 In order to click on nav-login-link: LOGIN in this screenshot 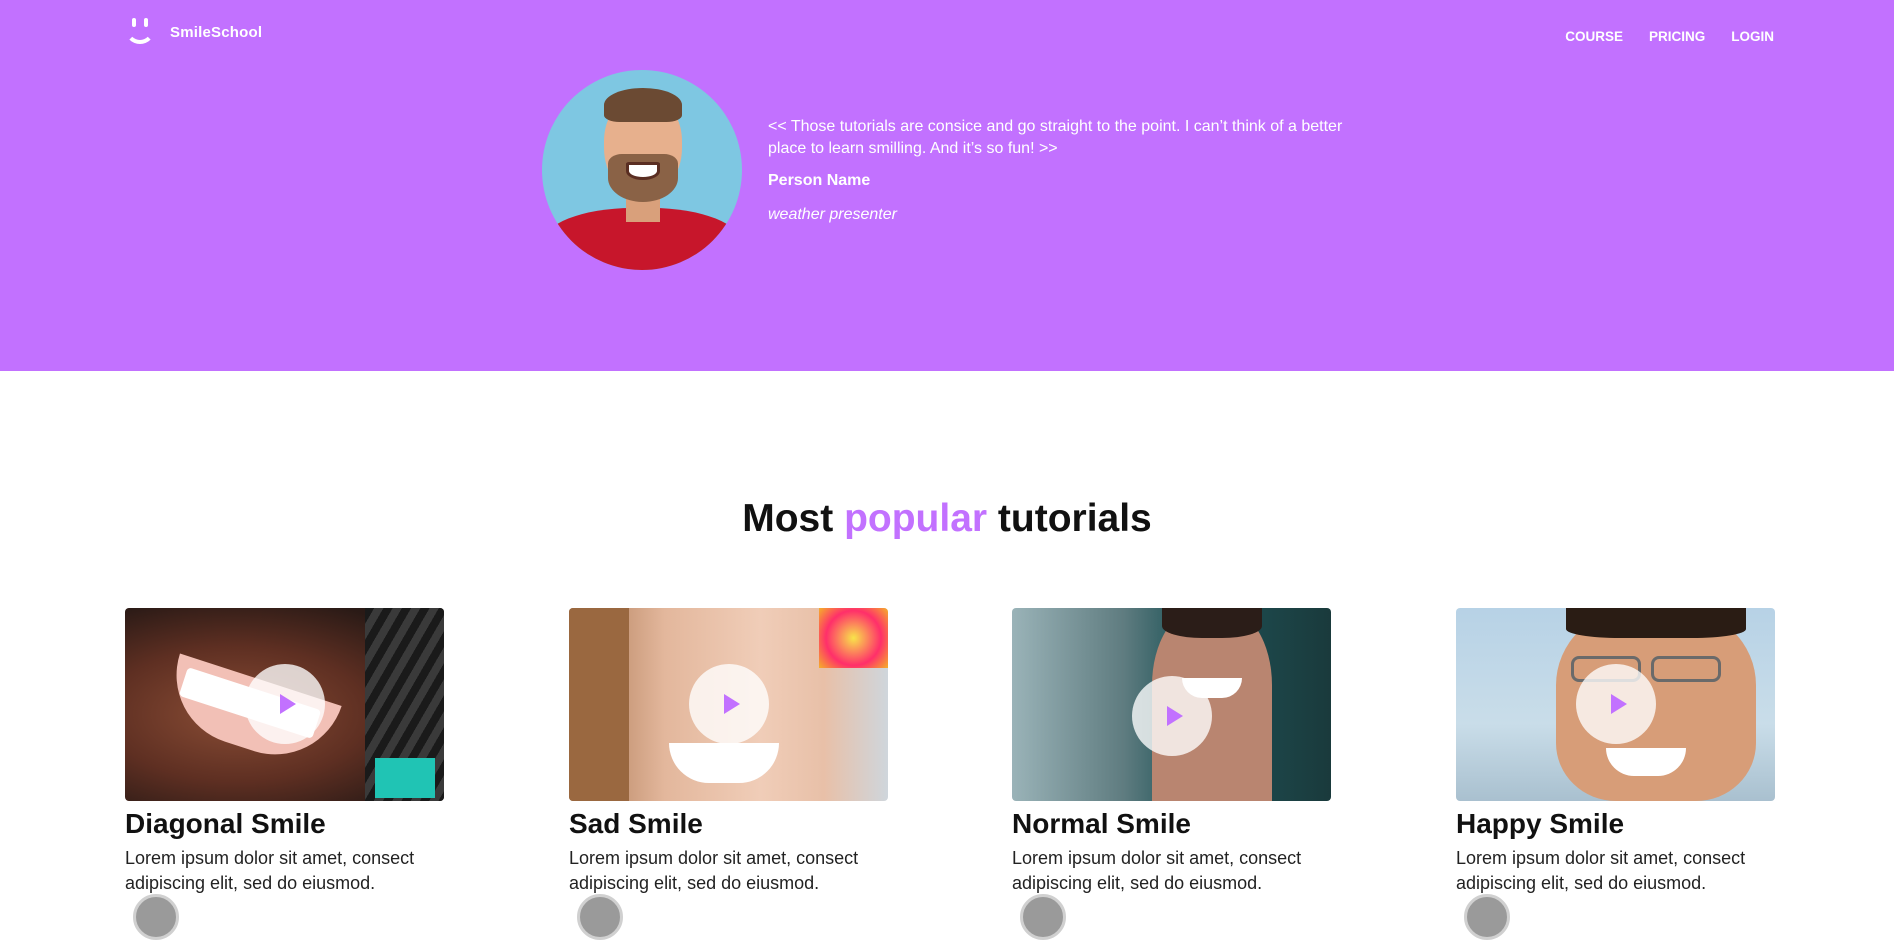, I will do `click(1752, 36)`.